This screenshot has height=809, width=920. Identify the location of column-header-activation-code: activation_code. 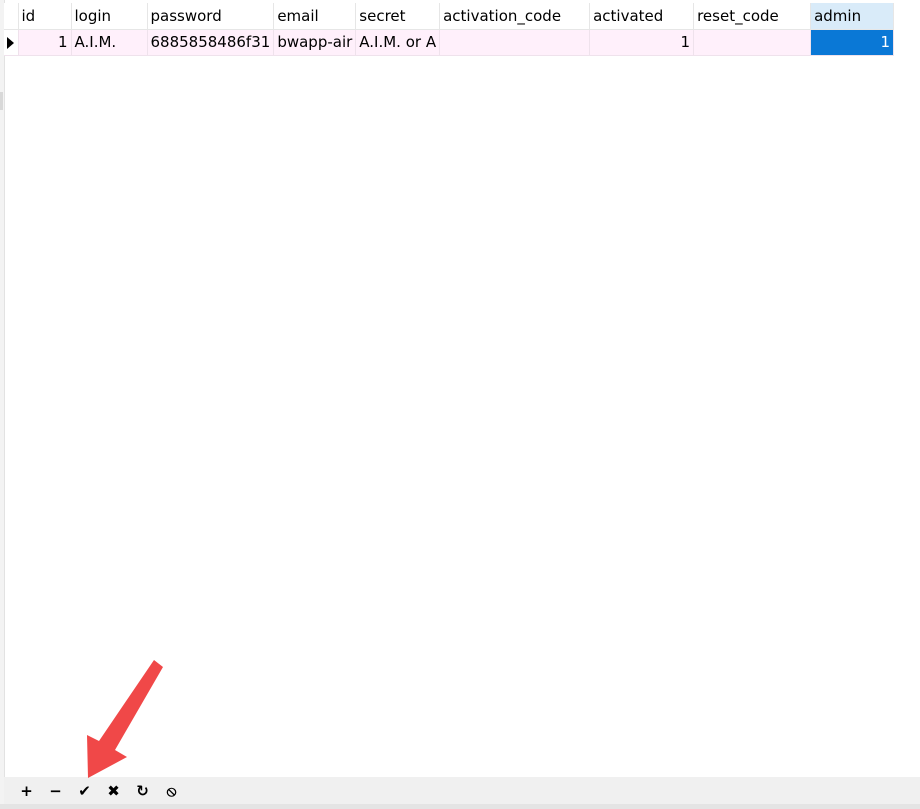
(515, 16).